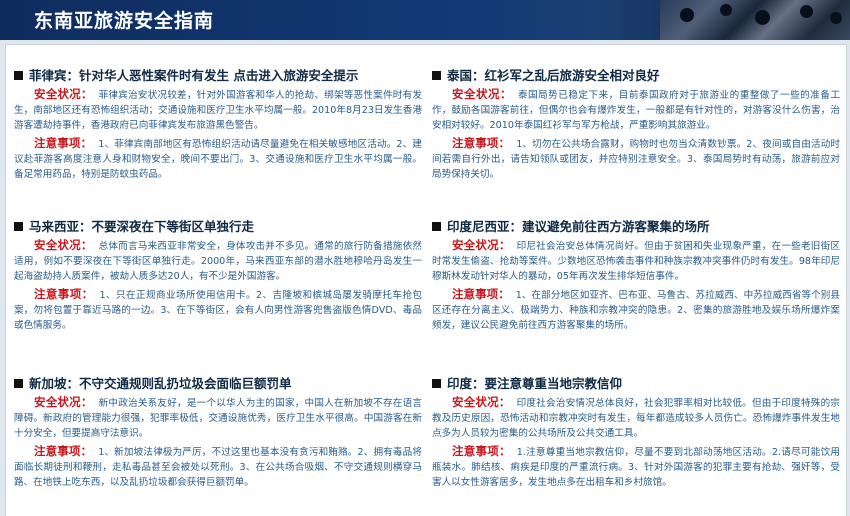 Image resolution: width=850 pixels, height=516 pixels. I want to click on section-title-link: 菲律宾：针对华人恶性案件时有发生 点击进入旅游安全提示, so click(218, 76).